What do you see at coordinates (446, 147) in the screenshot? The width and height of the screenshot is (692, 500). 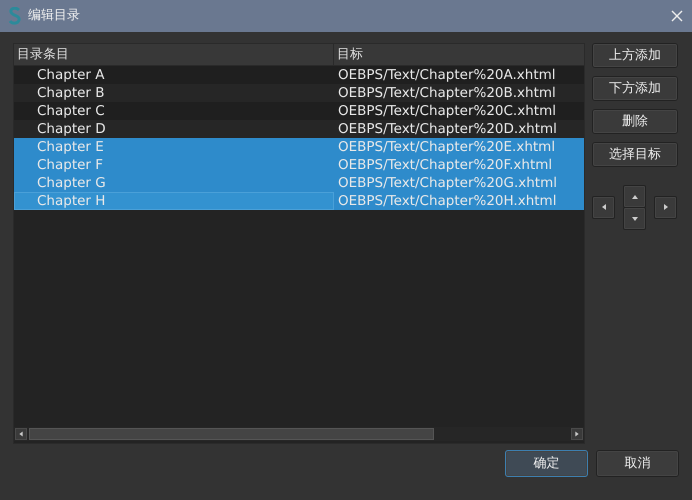 I see `table-cell-text: OEBPS/Text/Chapter%20E.xhtml` at bounding box center [446, 147].